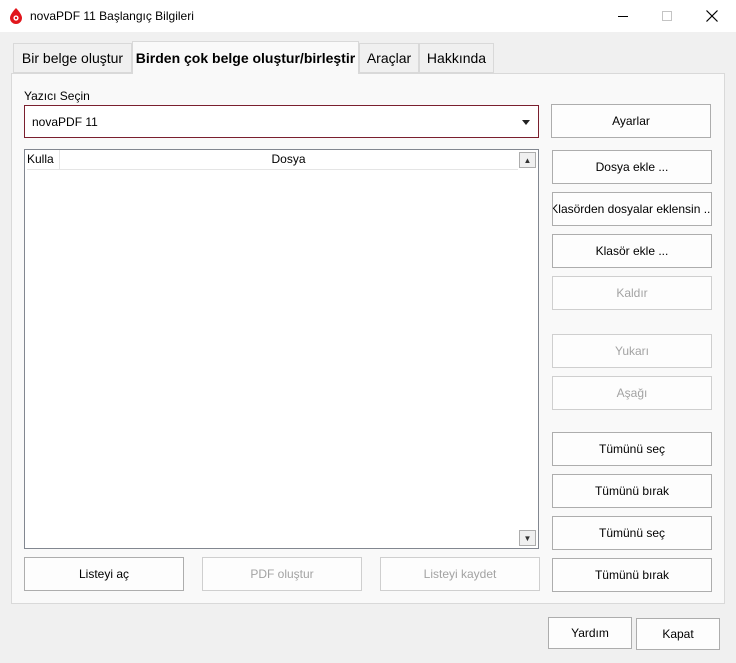 Image resolution: width=736 pixels, height=663 pixels. What do you see at coordinates (632, 351) in the screenshot?
I see `move-up-button: Yukarı` at bounding box center [632, 351].